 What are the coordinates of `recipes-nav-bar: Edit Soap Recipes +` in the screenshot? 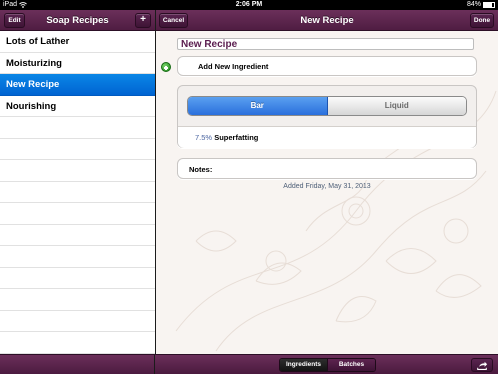 It's located at (77, 20).